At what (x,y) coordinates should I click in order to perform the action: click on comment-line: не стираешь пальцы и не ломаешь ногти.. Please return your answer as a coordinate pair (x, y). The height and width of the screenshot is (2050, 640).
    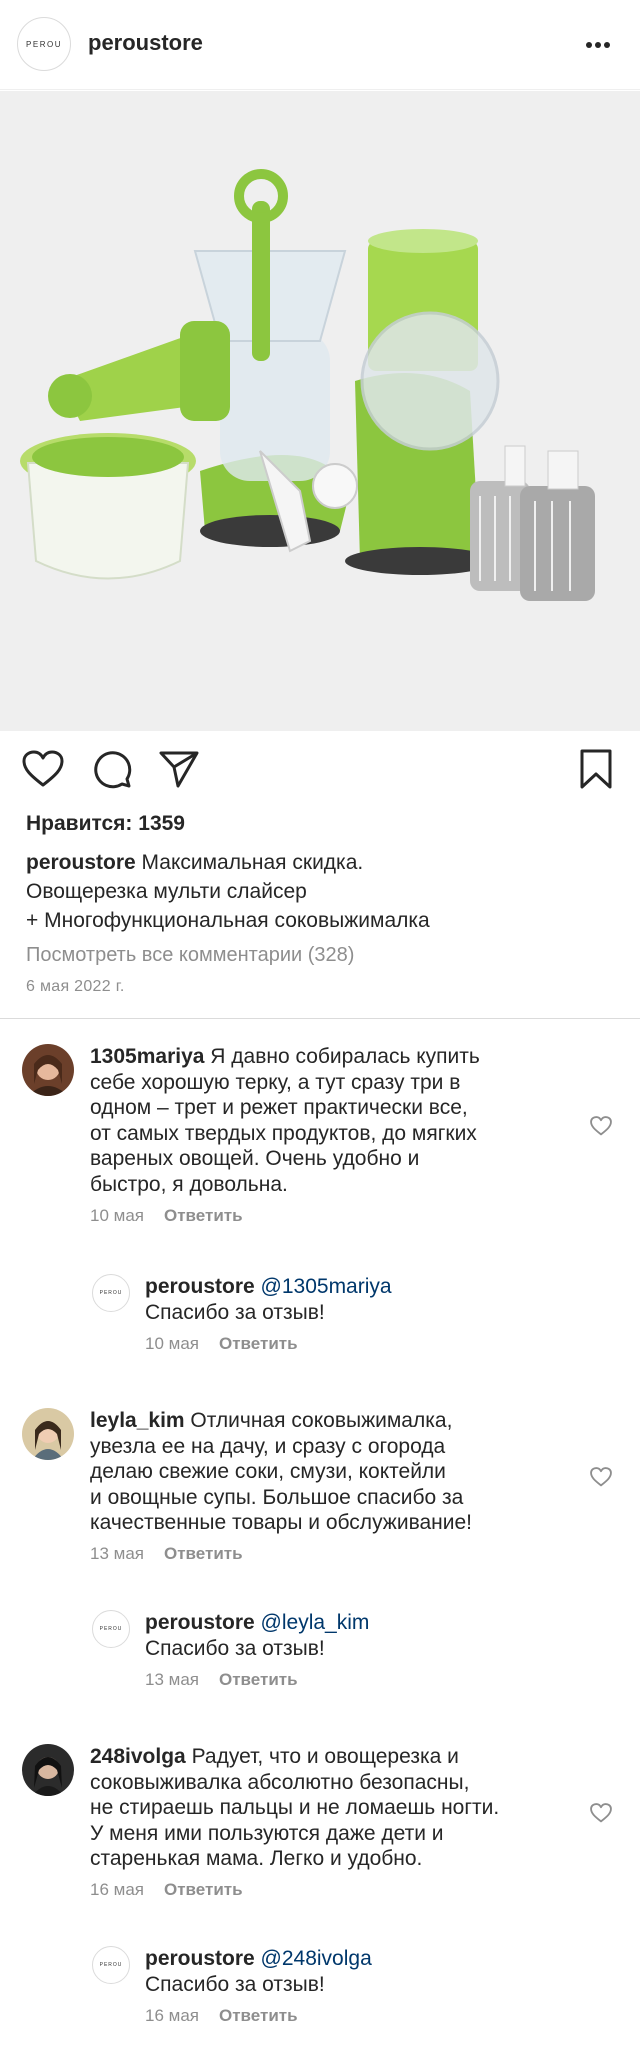
    Looking at the image, I should click on (295, 1807).